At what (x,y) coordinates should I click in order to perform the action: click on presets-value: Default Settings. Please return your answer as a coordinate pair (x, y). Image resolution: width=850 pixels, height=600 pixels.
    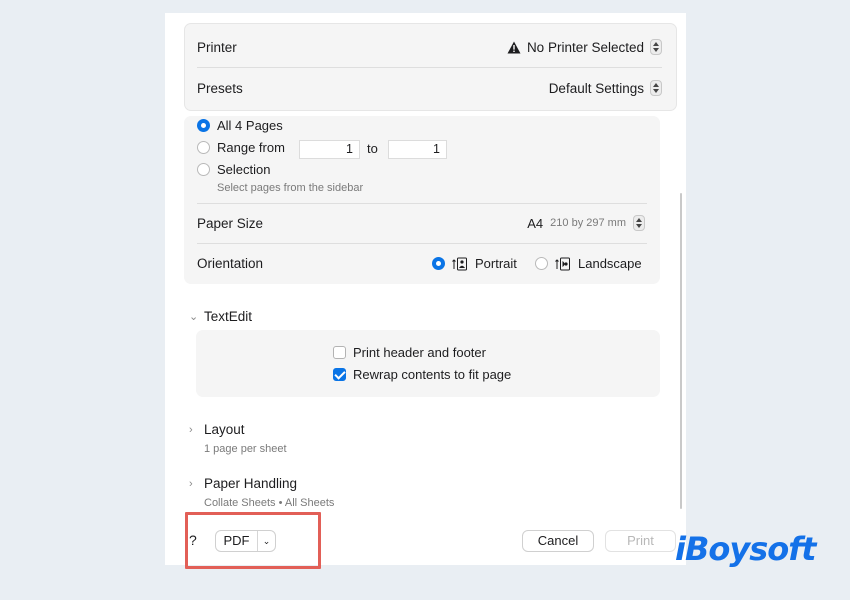
    Looking at the image, I should click on (596, 88).